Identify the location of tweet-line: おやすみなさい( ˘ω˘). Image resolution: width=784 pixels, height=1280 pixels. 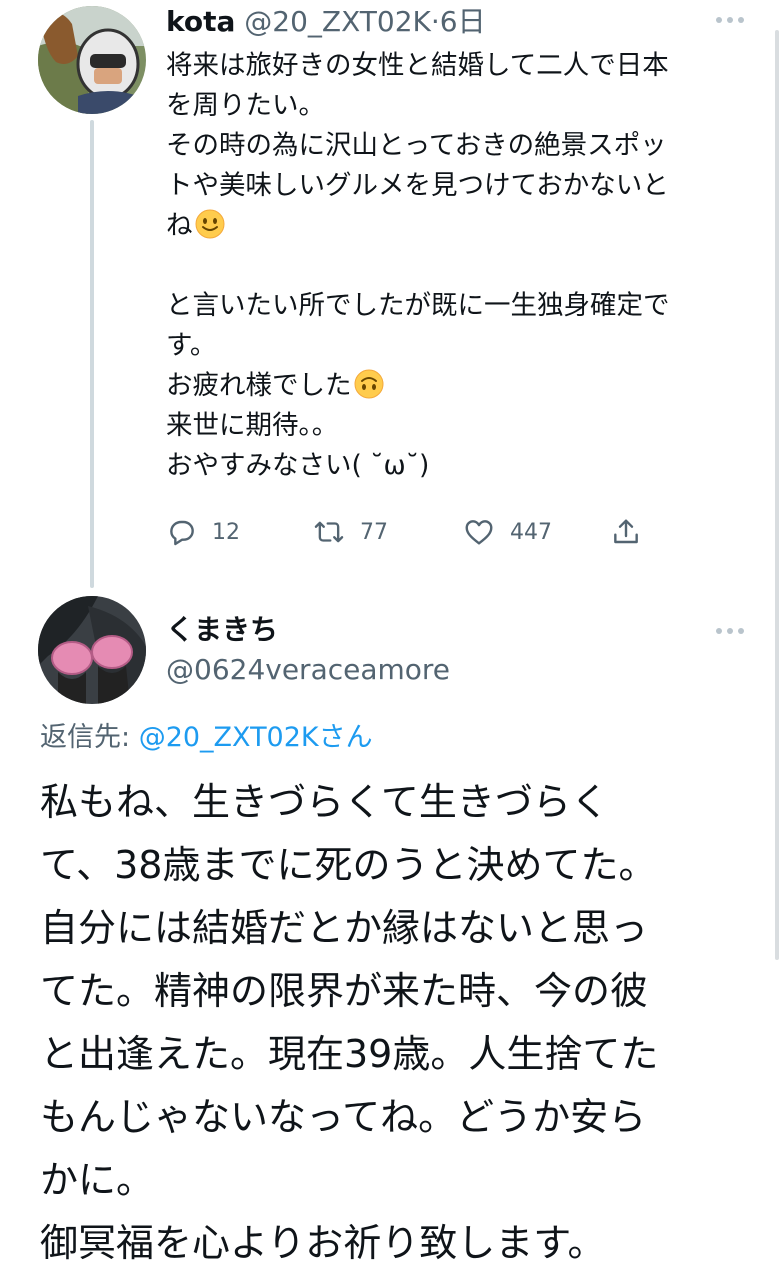
(298, 465).